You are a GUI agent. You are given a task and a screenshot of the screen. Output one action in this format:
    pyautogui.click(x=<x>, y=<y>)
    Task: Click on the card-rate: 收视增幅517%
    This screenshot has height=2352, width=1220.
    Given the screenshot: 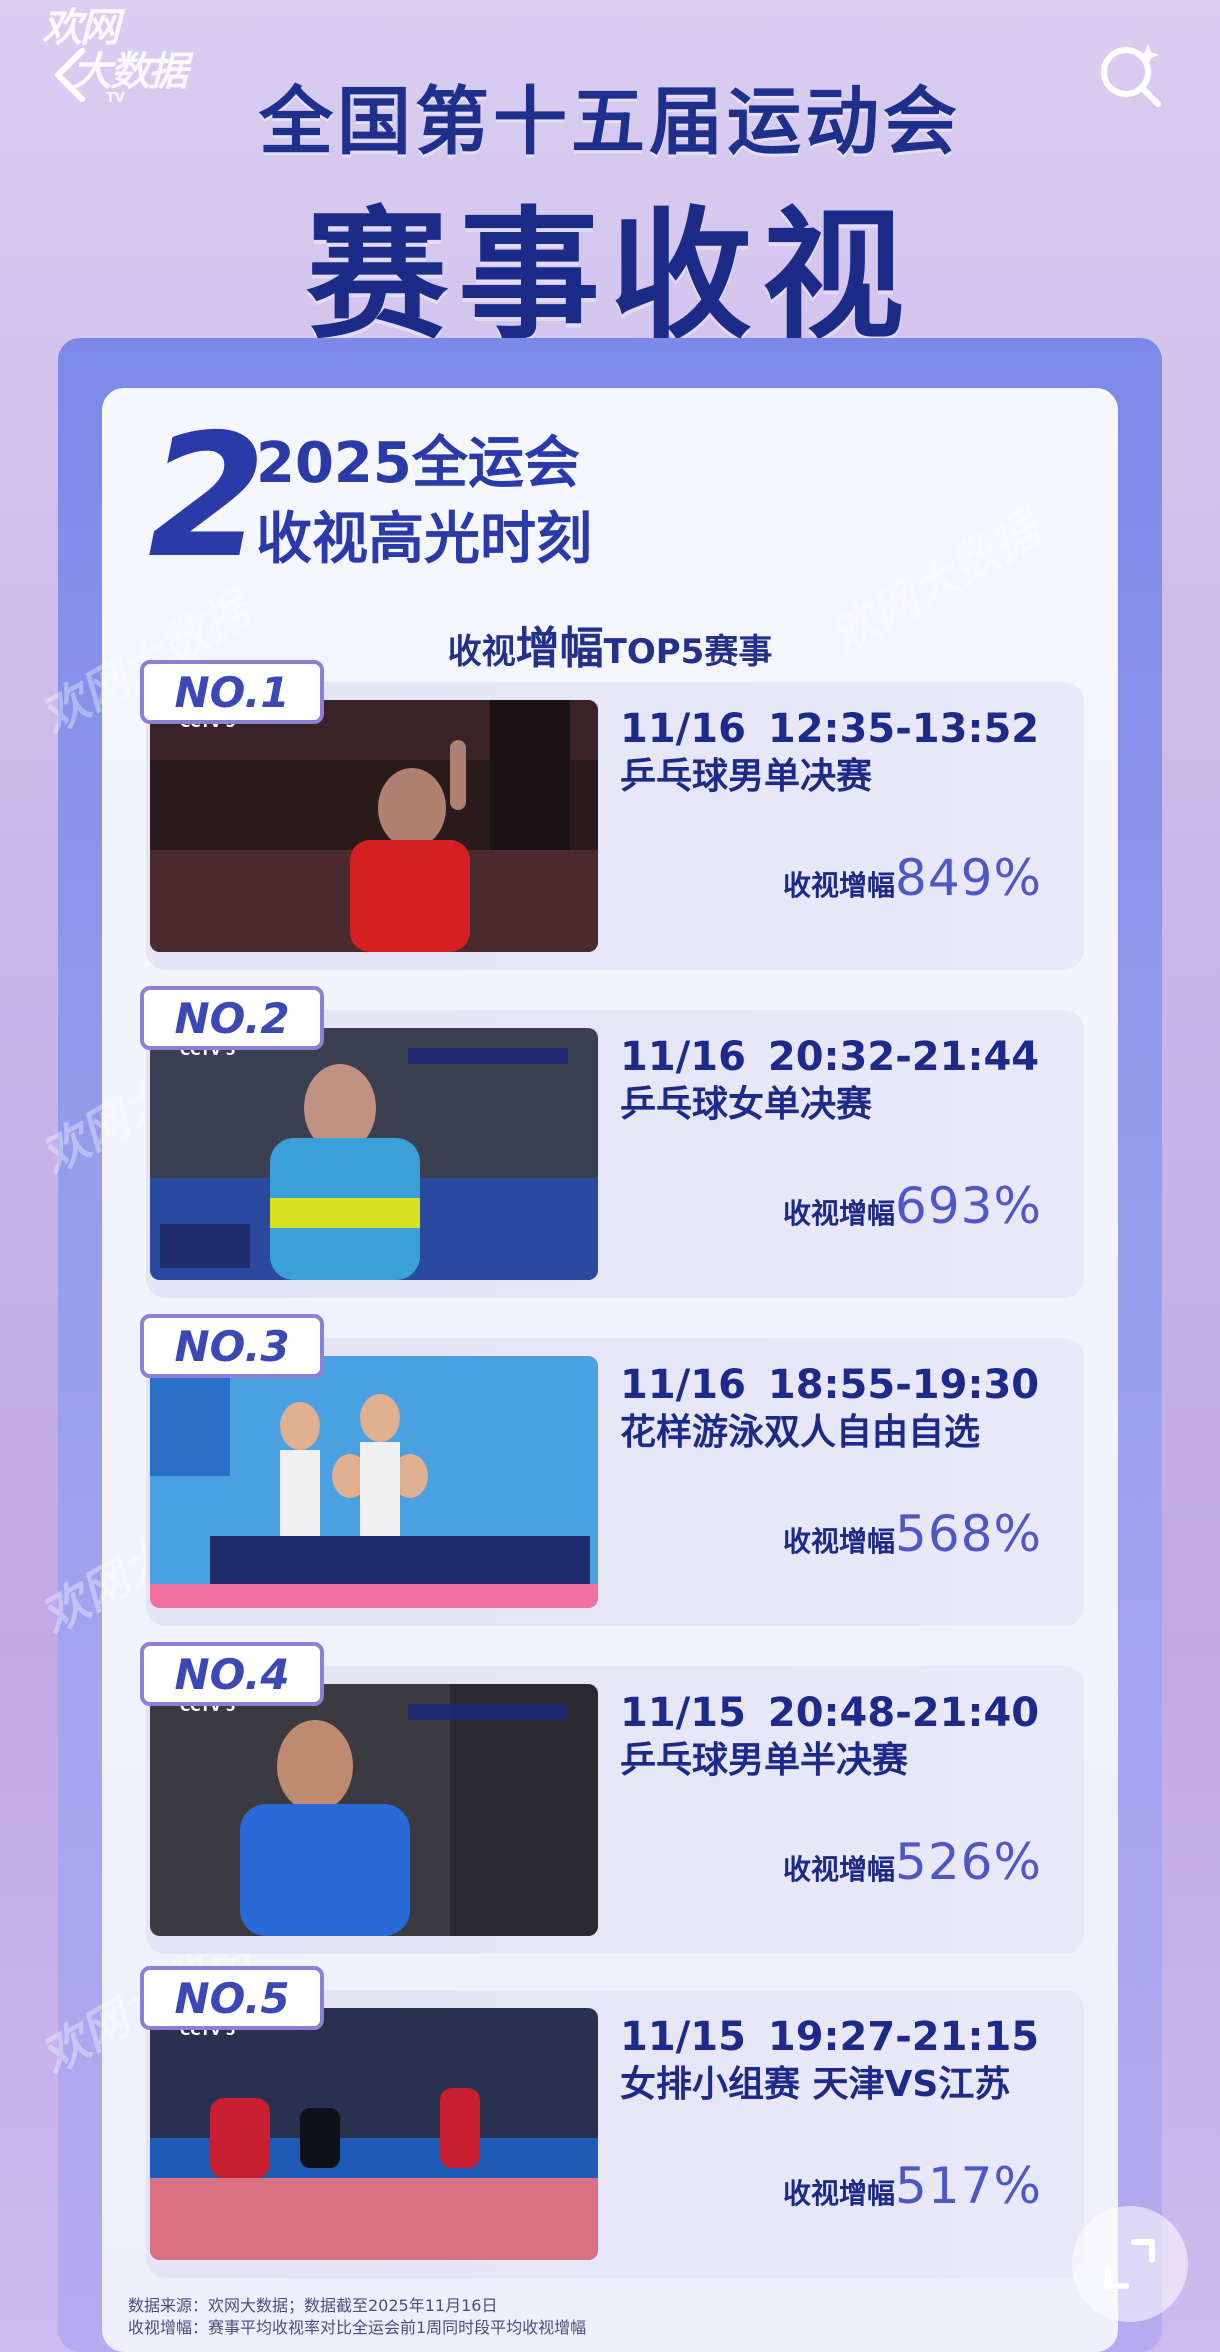 What is the action you would take?
    pyautogui.click(x=897, y=2192)
    